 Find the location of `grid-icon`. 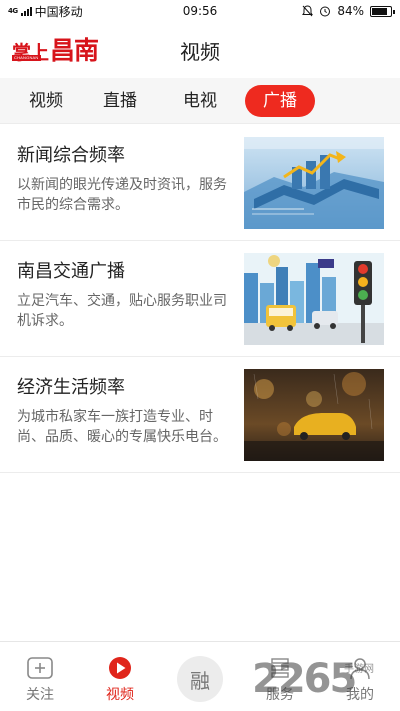

grid-icon is located at coordinates (280, 668).